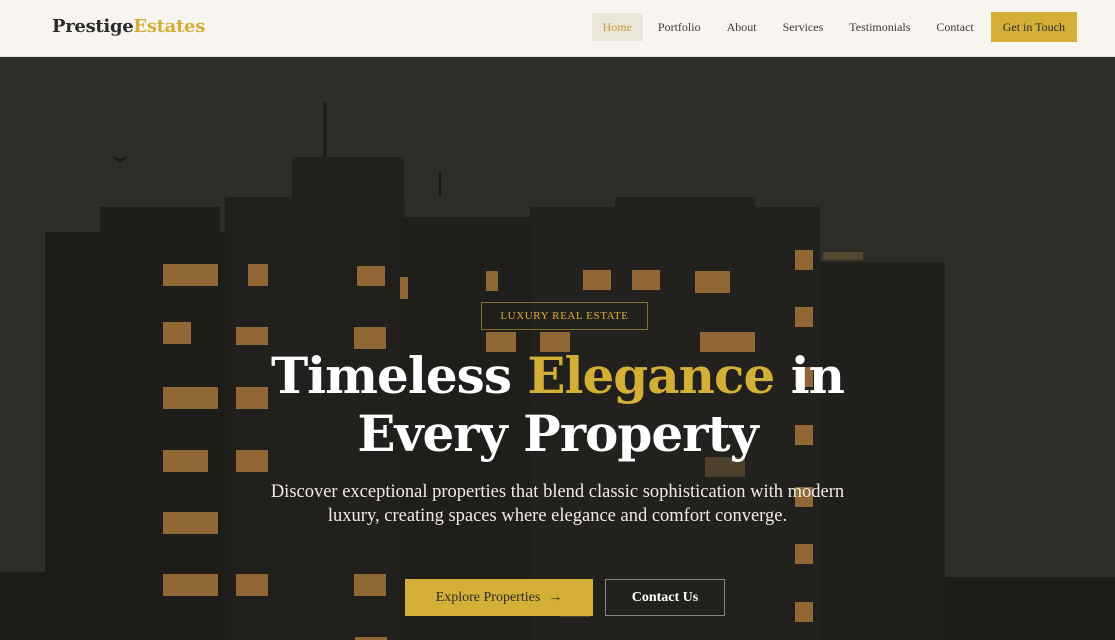 This screenshot has height=640, width=1115. What do you see at coordinates (557, 433) in the screenshot?
I see `headline-line2: Every Property` at bounding box center [557, 433].